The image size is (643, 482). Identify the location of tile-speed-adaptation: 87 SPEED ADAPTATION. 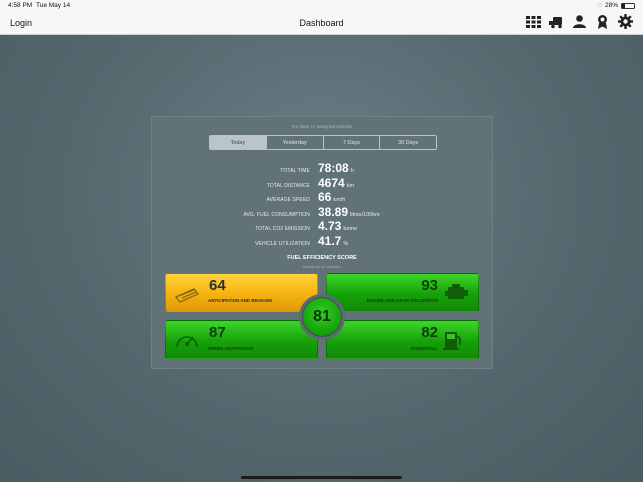
(241, 339).